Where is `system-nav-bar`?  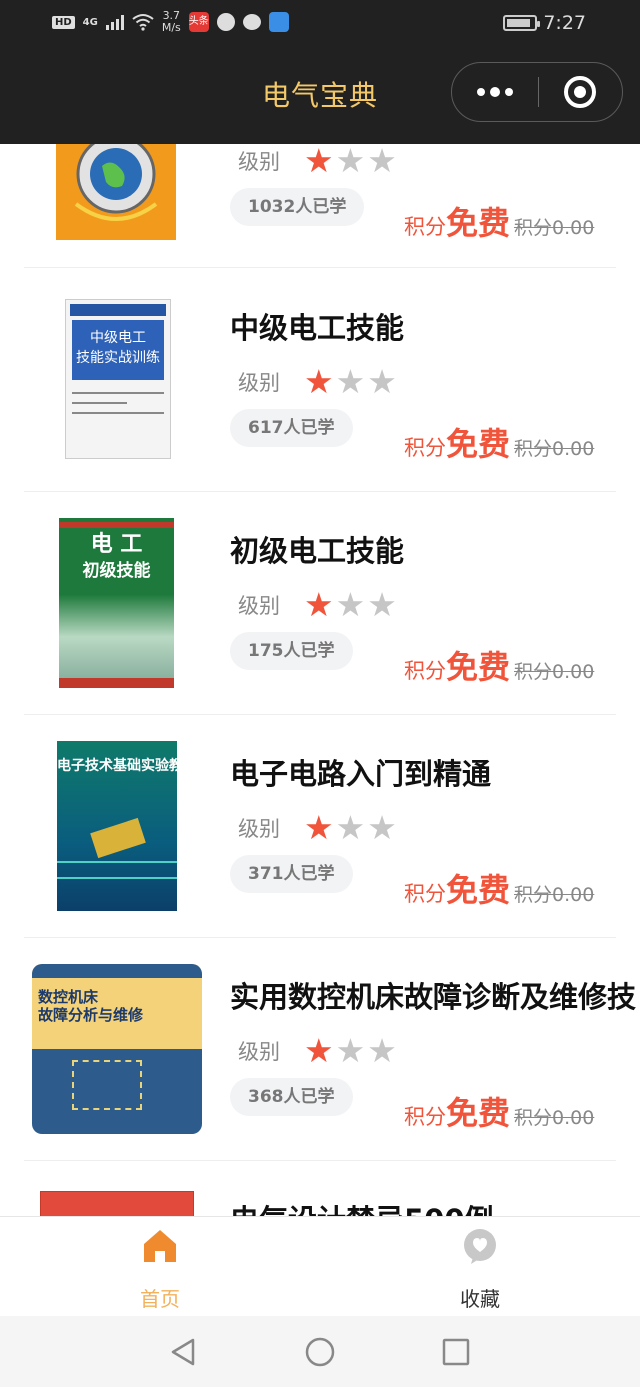
system-nav-bar is located at coordinates (320, 1351).